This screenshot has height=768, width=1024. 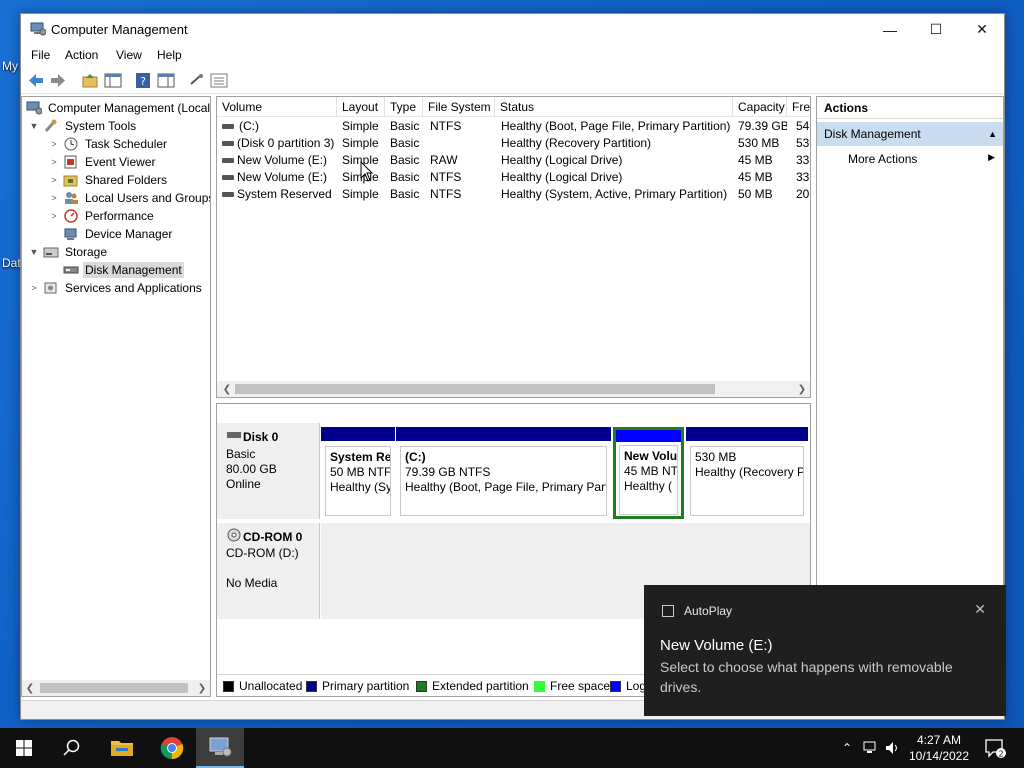 I want to click on tree-item-device-manager: Device Manager, so click(x=118, y=234).